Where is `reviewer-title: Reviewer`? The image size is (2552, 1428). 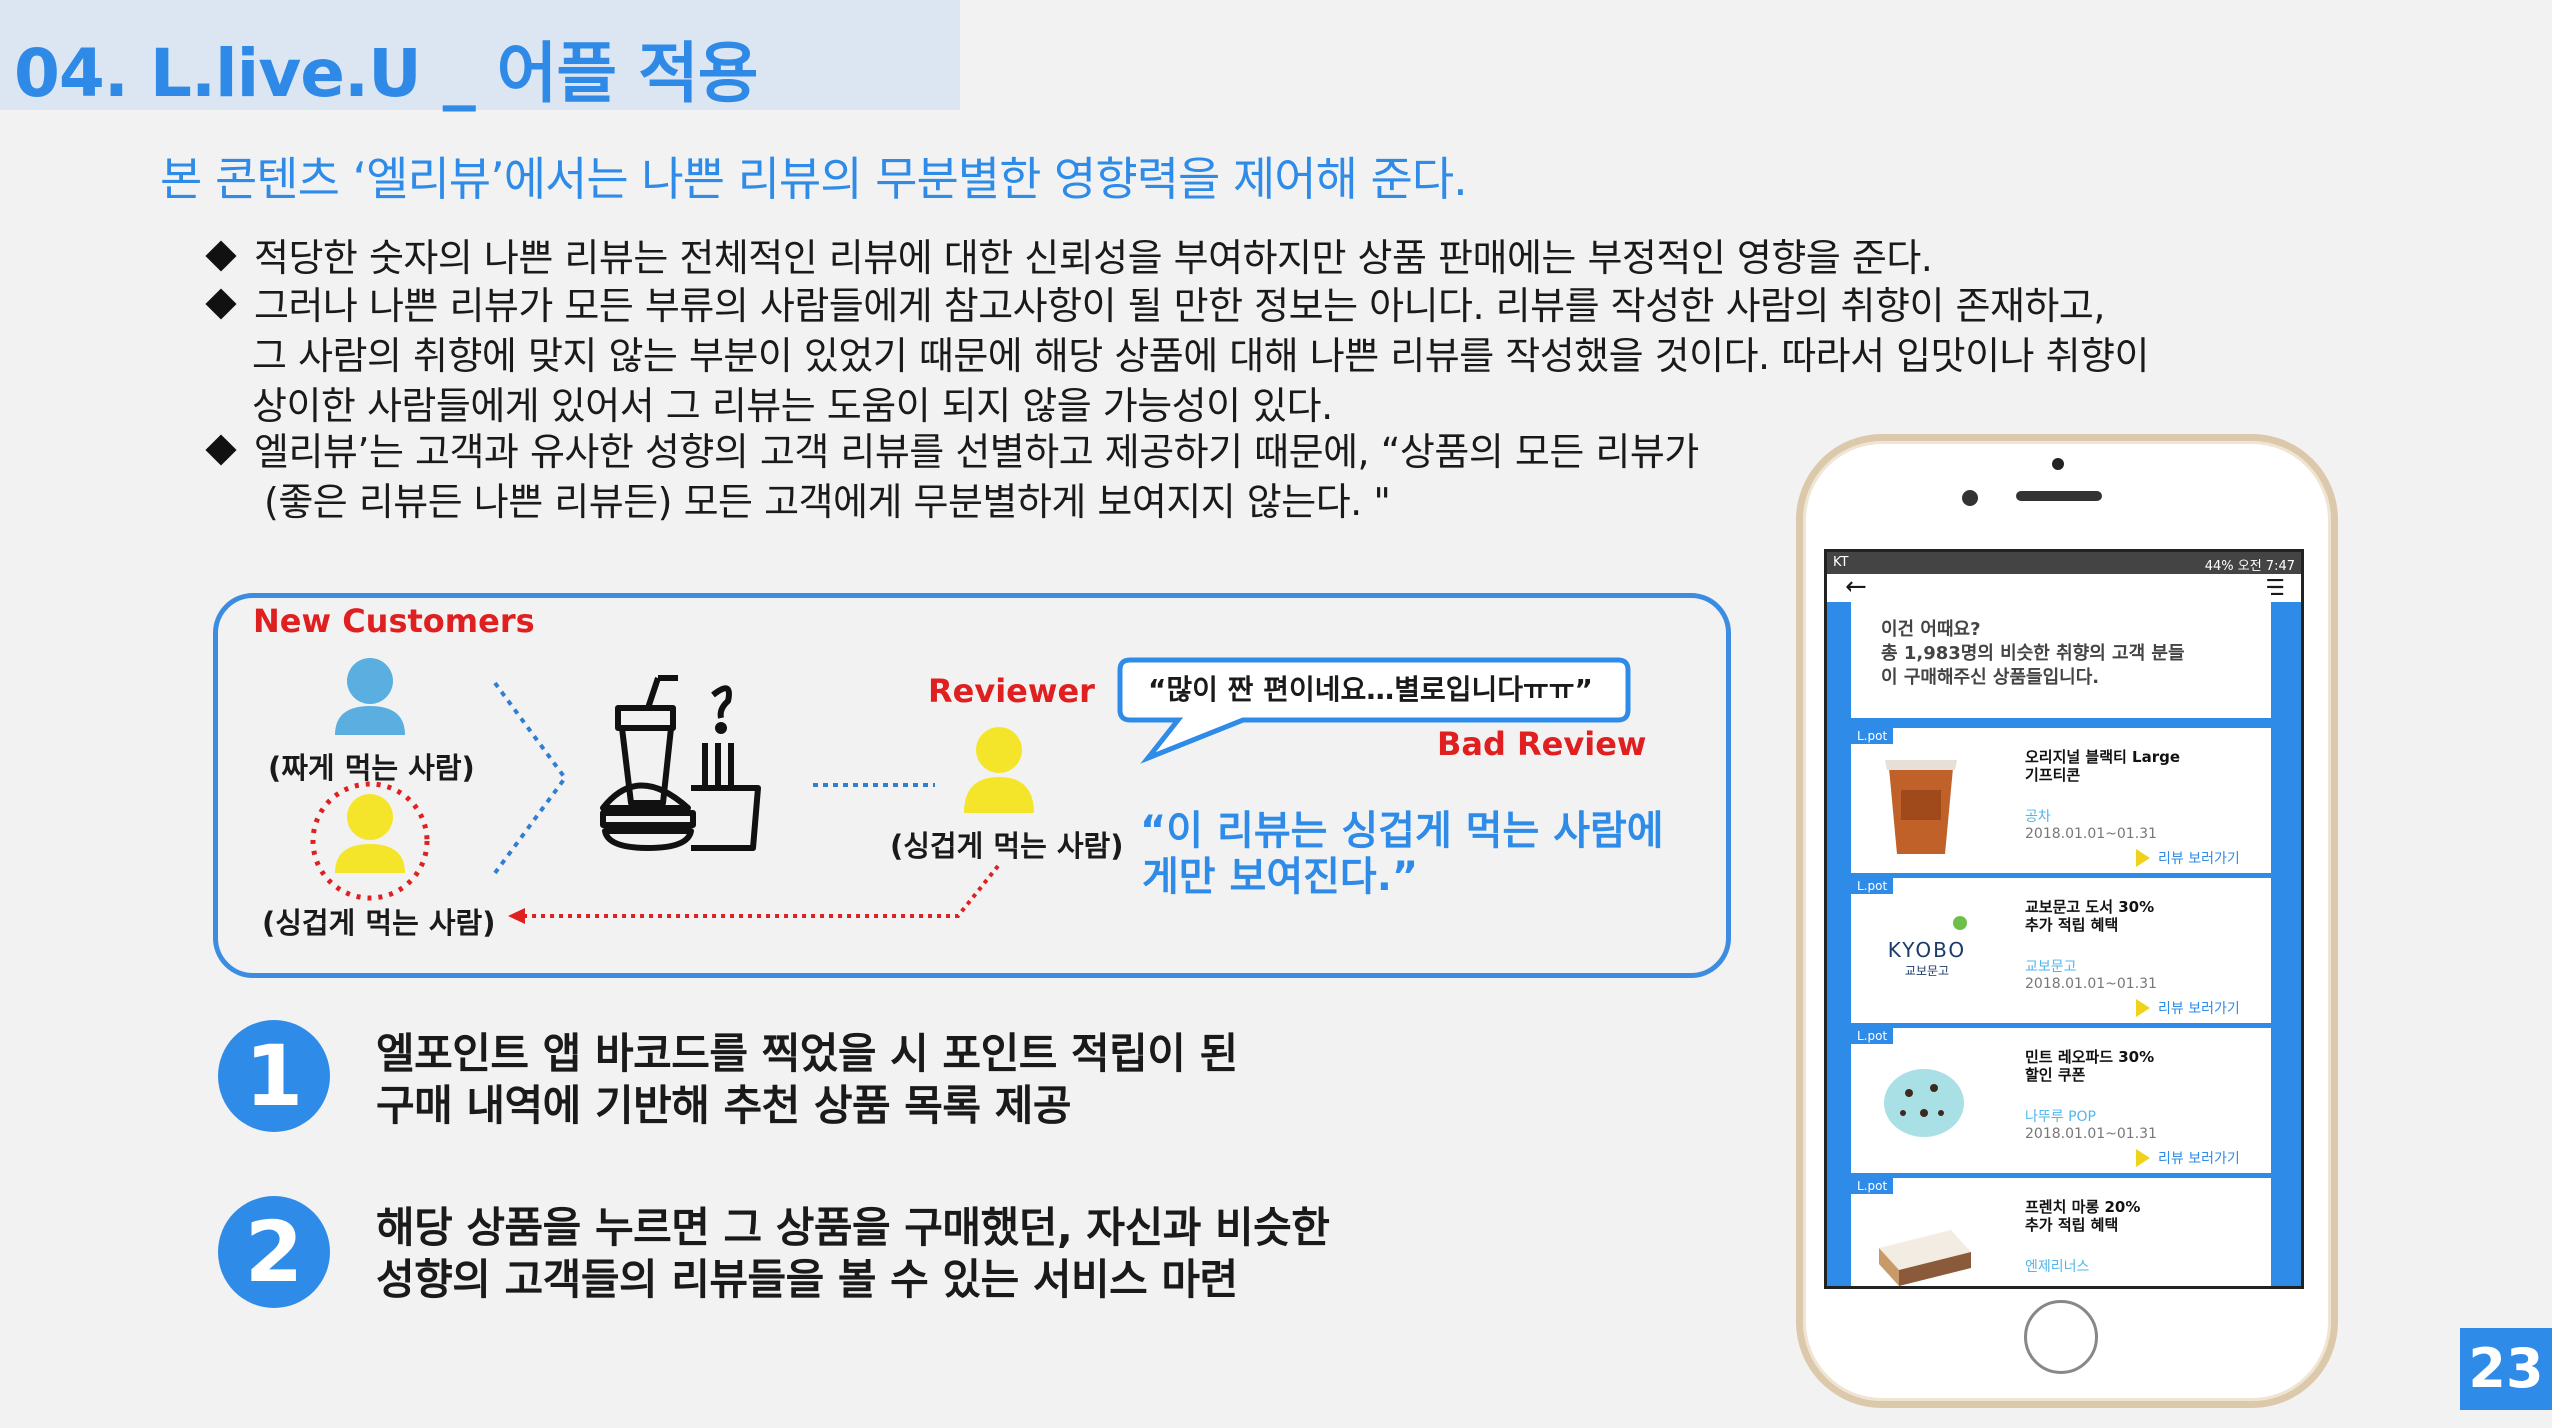 reviewer-title: Reviewer is located at coordinates (1011, 691).